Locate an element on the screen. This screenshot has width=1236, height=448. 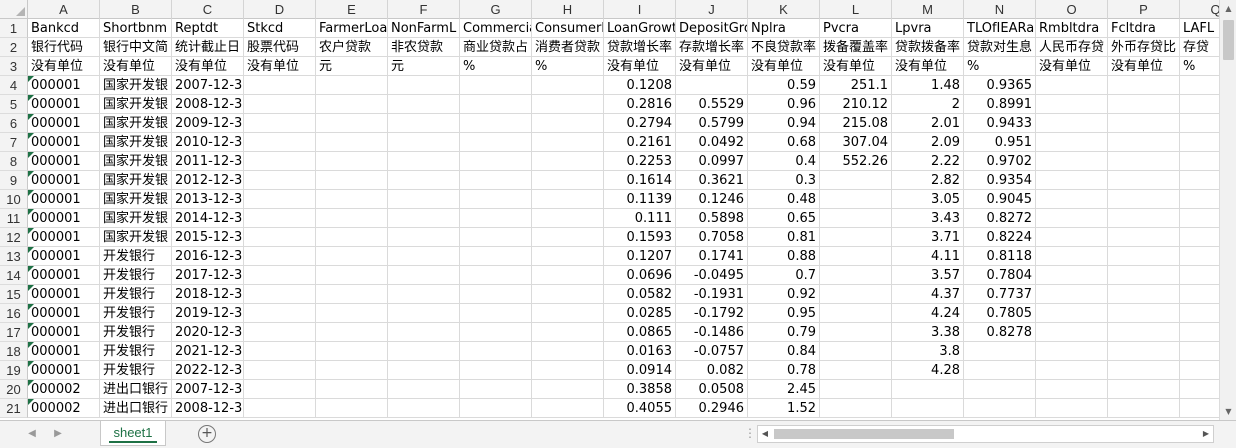
cell-k1: Nplra is located at coordinates (784, 28).